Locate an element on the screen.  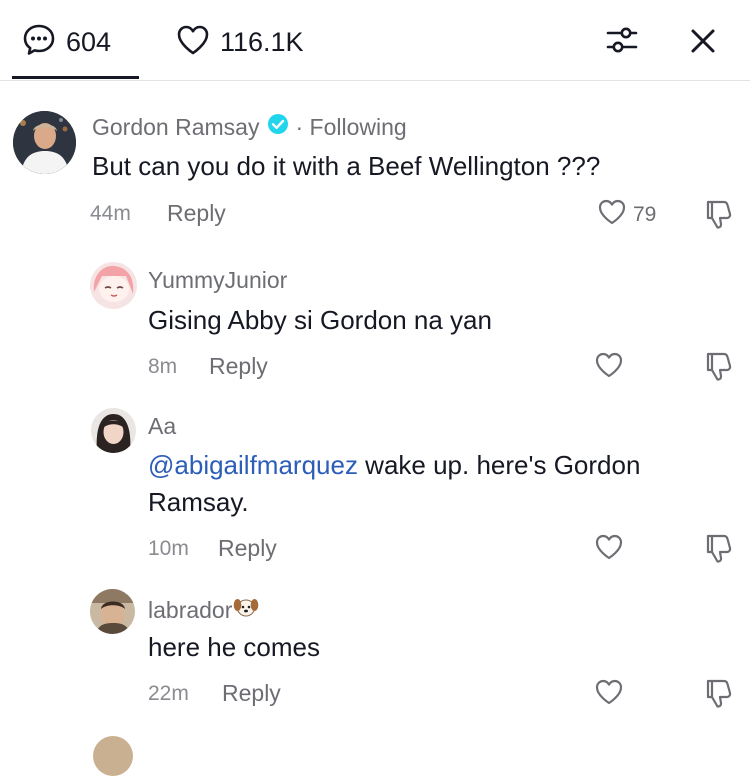
comment-username: Aa is located at coordinates (162, 426).